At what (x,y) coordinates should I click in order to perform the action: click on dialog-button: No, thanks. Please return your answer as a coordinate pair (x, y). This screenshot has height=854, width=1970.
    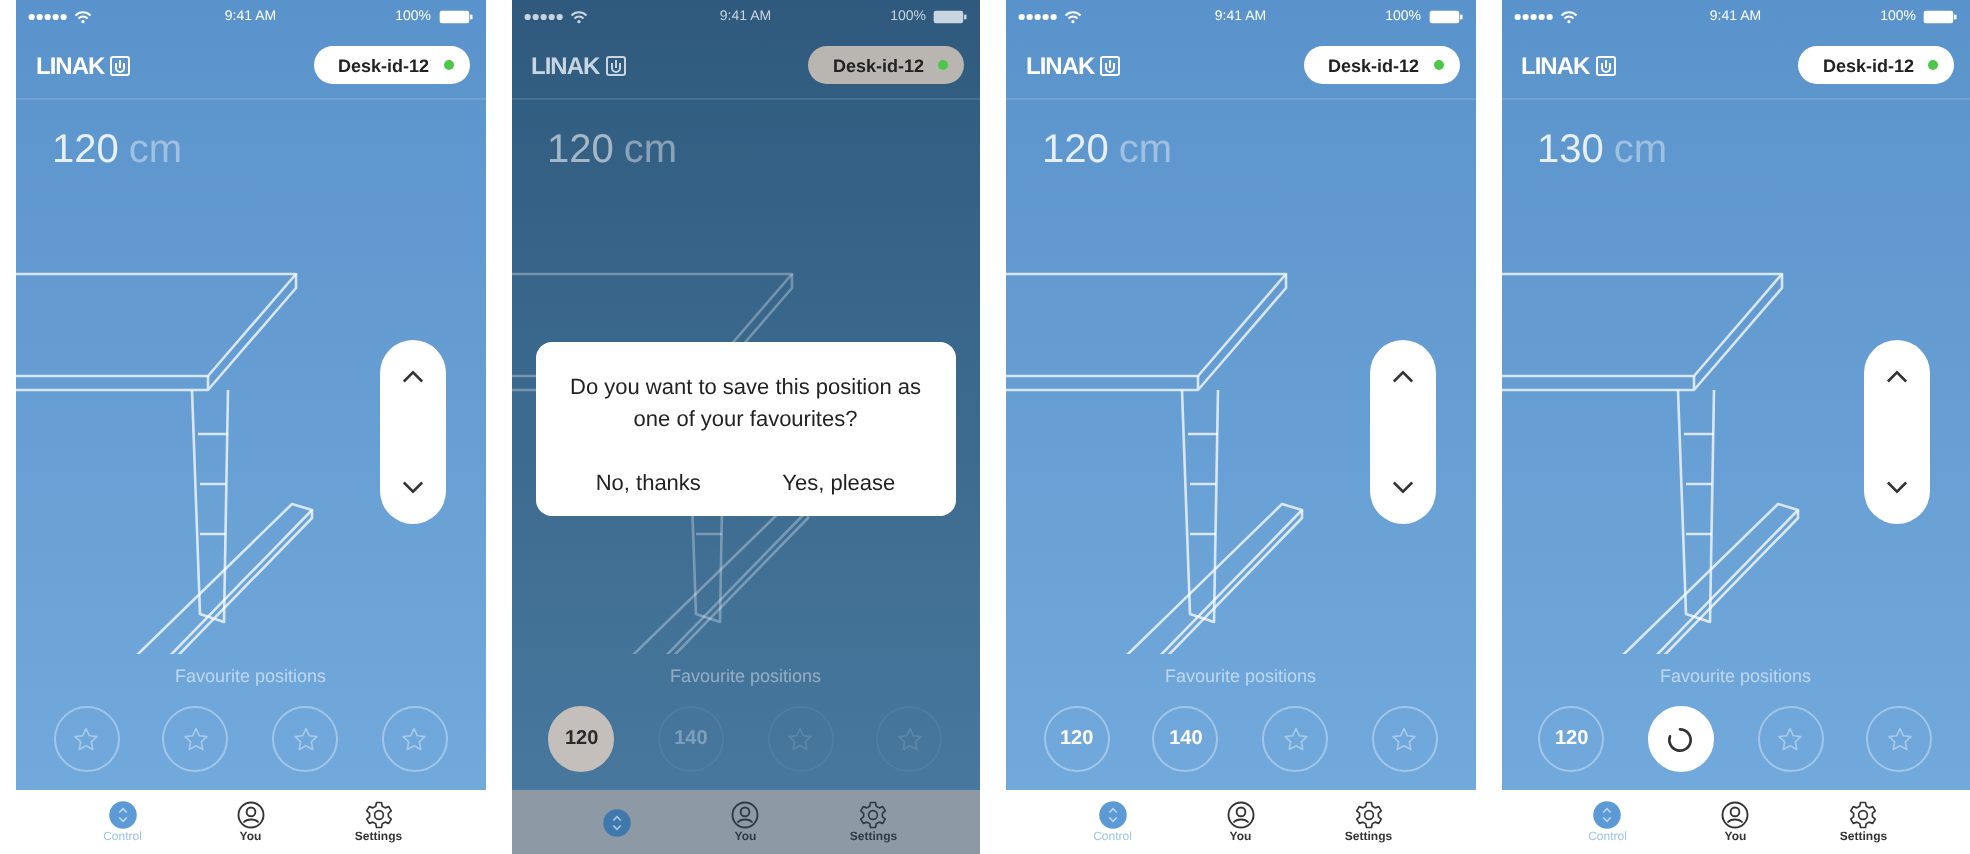
    Looking at the image, I should click on (648, 484).